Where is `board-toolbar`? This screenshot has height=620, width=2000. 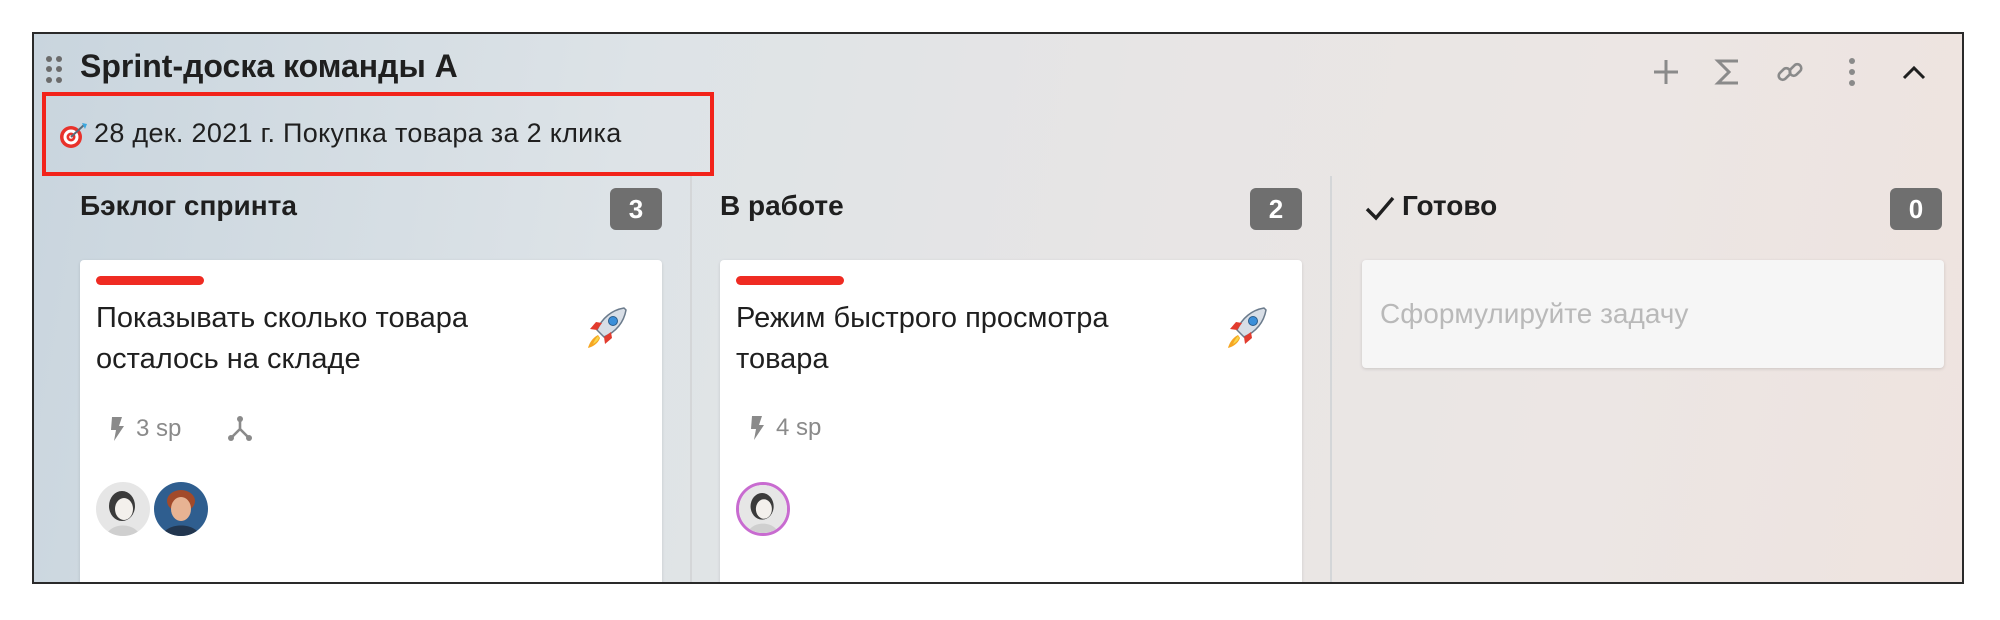 board-toolbar is located at coordinates (1790, 72).